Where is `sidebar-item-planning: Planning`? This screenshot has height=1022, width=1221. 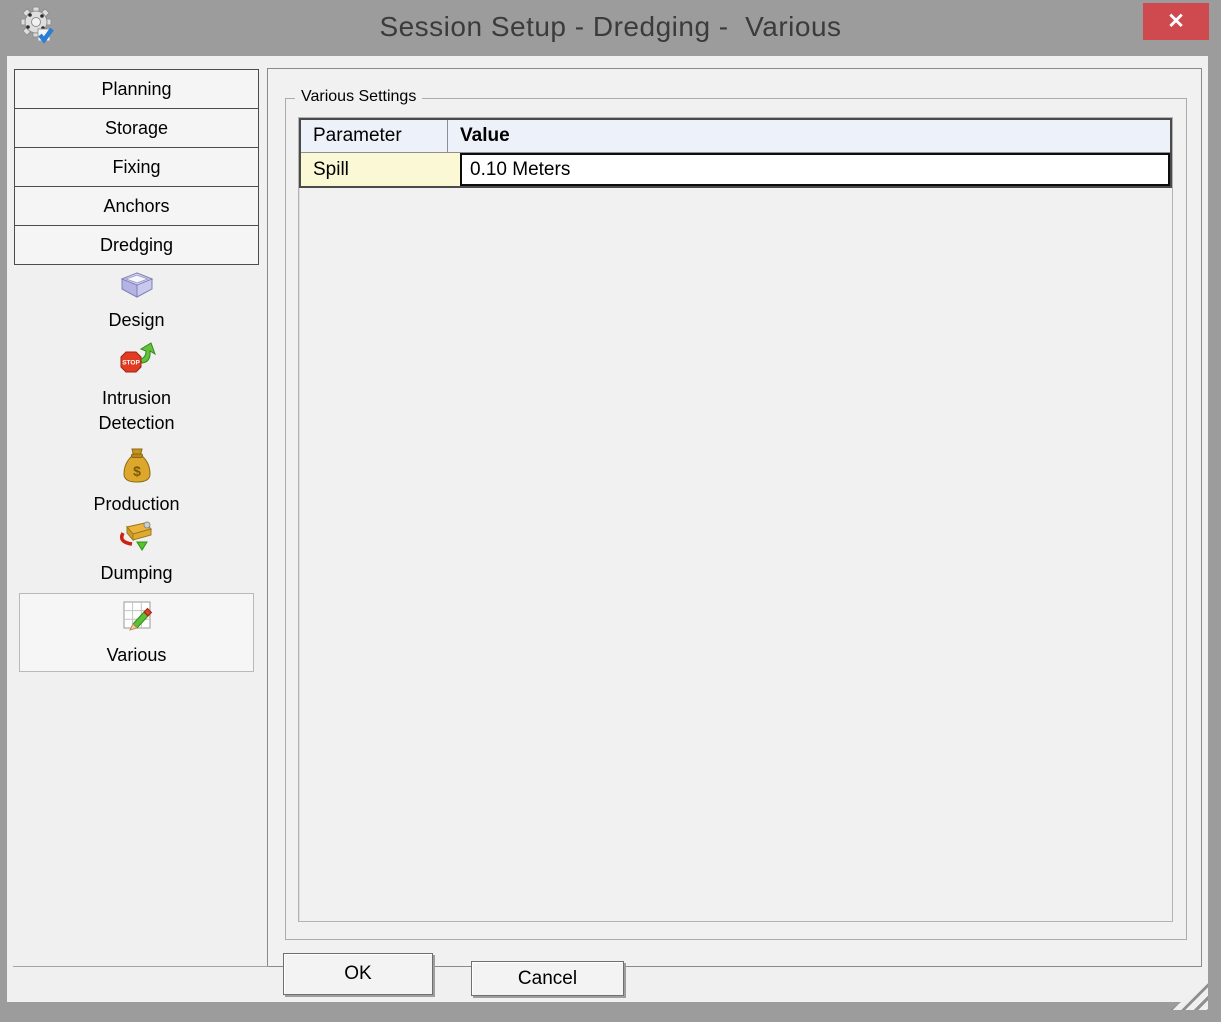
sidebar-item-planning: Planning is located at coordinates (136, 89).